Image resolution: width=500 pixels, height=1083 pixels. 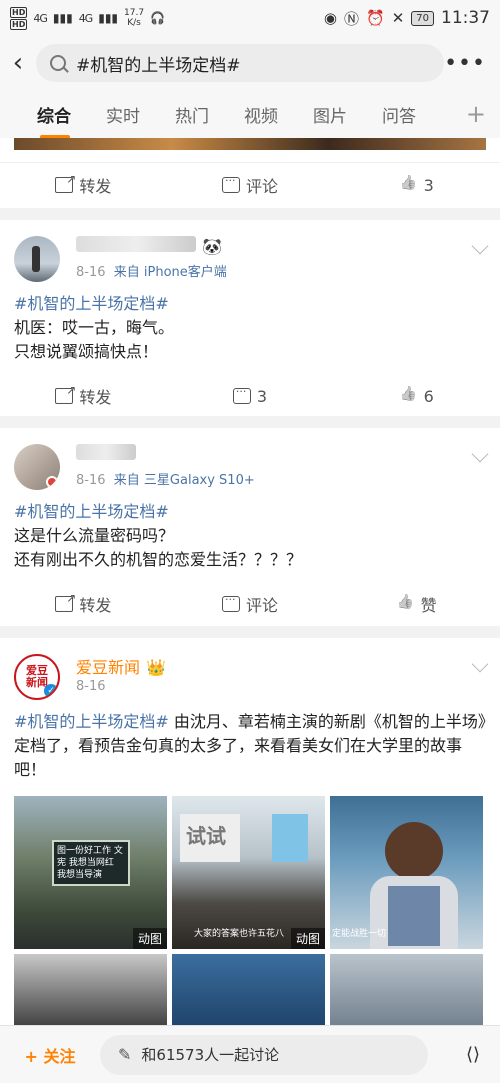 I want to click on signal-icon-2: 4G, so click(x=85, y=18).